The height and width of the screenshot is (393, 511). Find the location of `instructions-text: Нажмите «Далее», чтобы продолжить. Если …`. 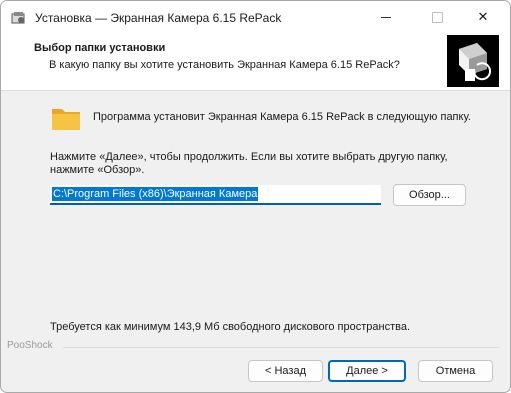

instructions-text: Нажмите «Далее», чтобы продолжить. Если … is located at coordinates (249, 163).